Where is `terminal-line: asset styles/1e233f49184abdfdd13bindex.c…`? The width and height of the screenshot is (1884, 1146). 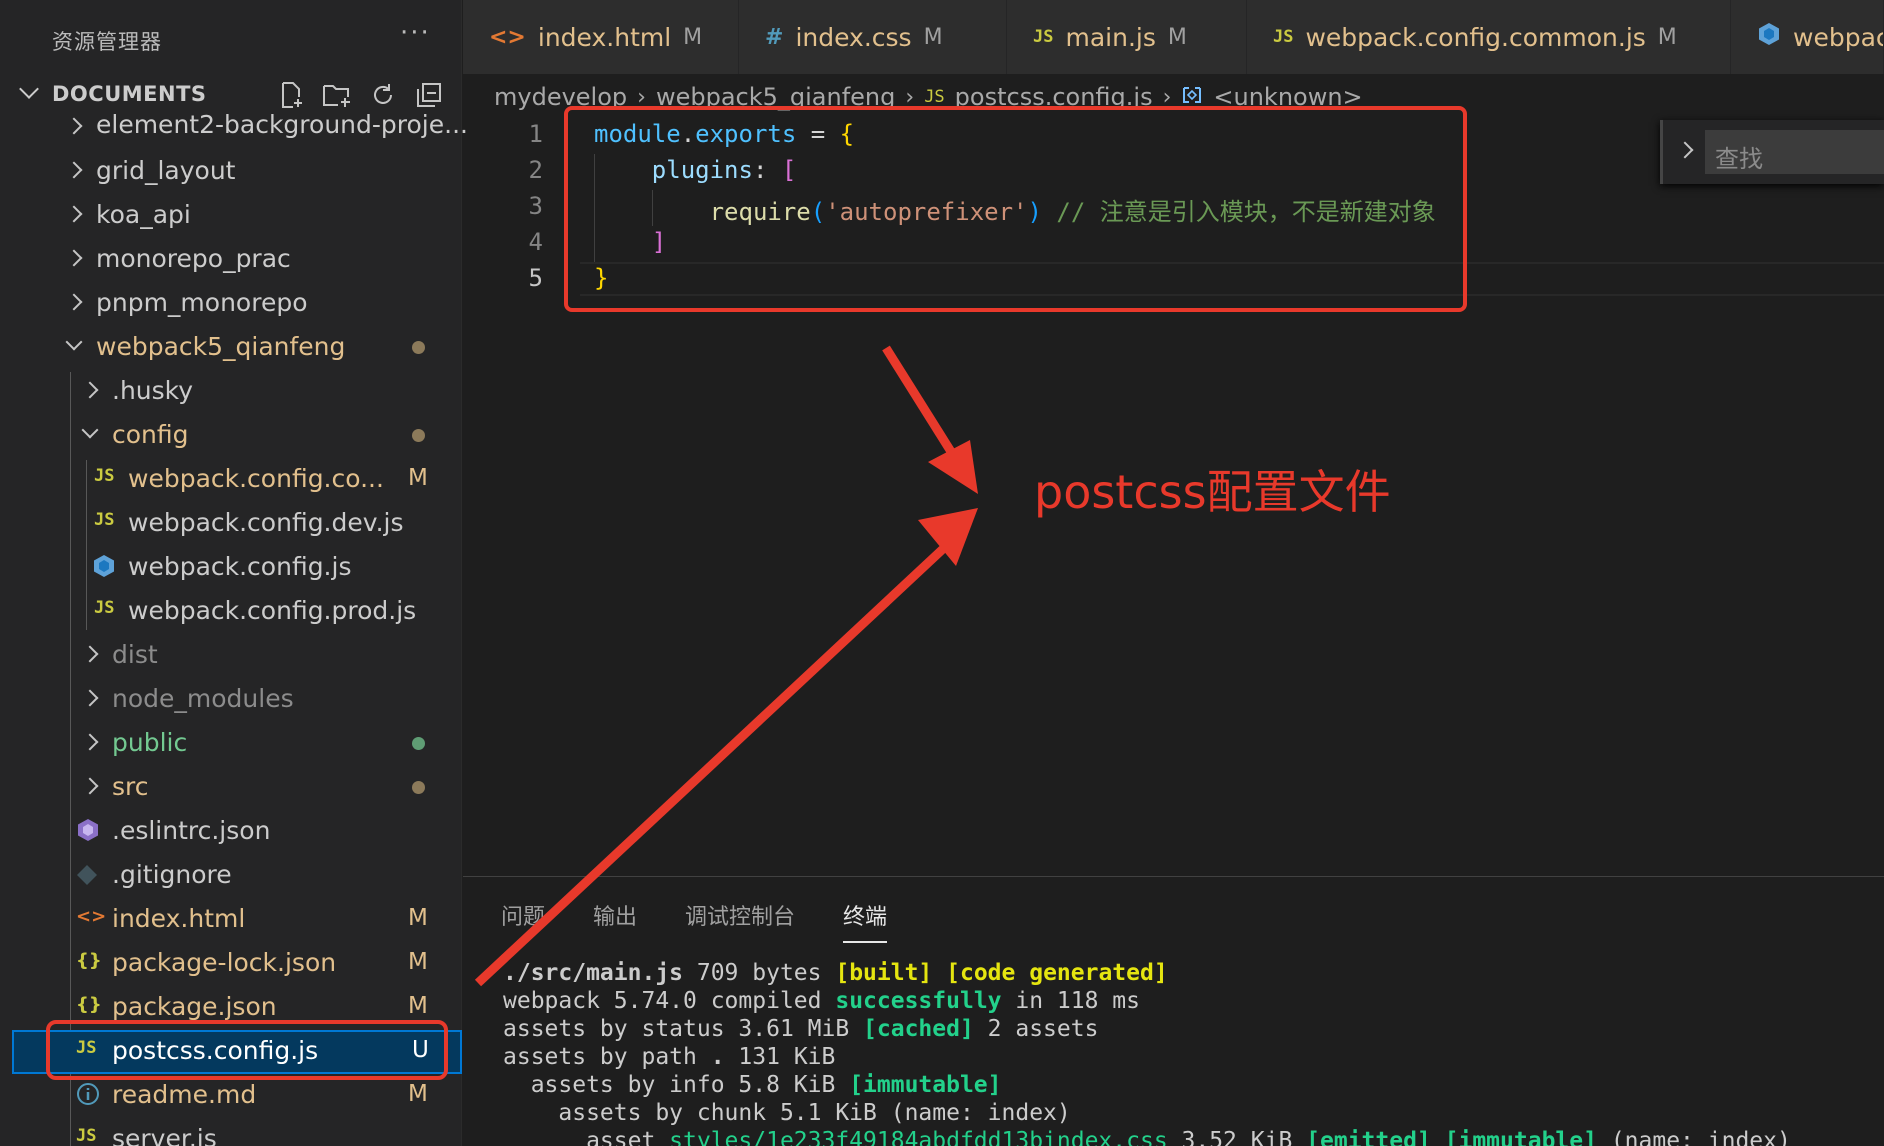
terminal-line: asset styles/1e233f49184abdfdd13bindex.c… is located at coordinates (1147, 1137).